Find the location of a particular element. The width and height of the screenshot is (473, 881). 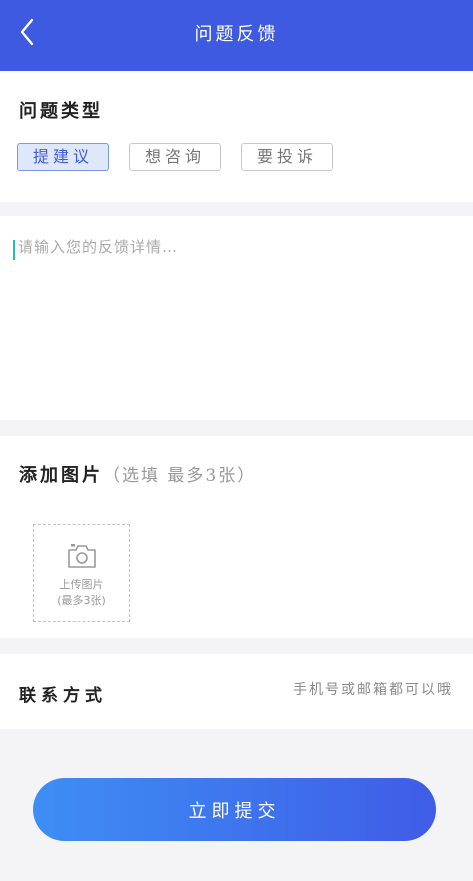

problem-type-label: 问题类型 is located at coordinates (61, 111).